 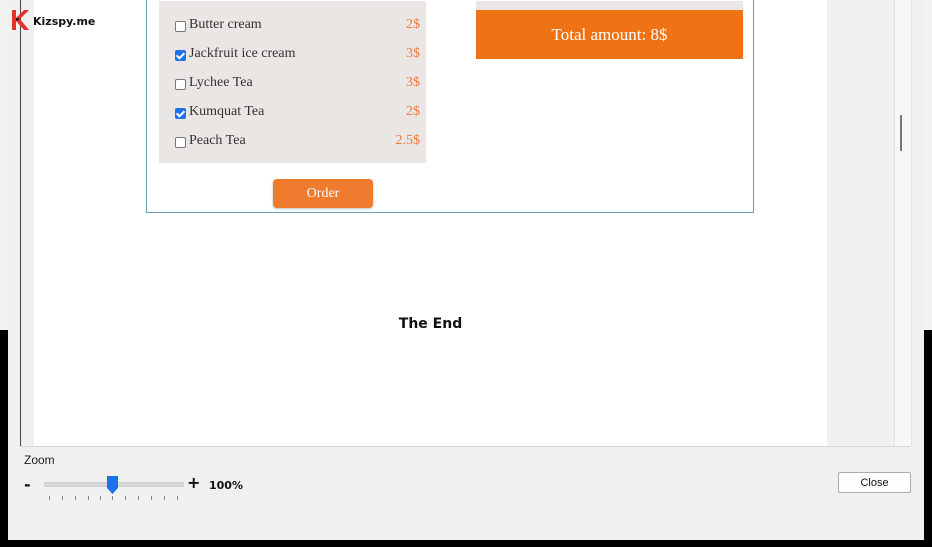 I want to click on menu-item: Butter cream 2$, so click(x=297, y=27).